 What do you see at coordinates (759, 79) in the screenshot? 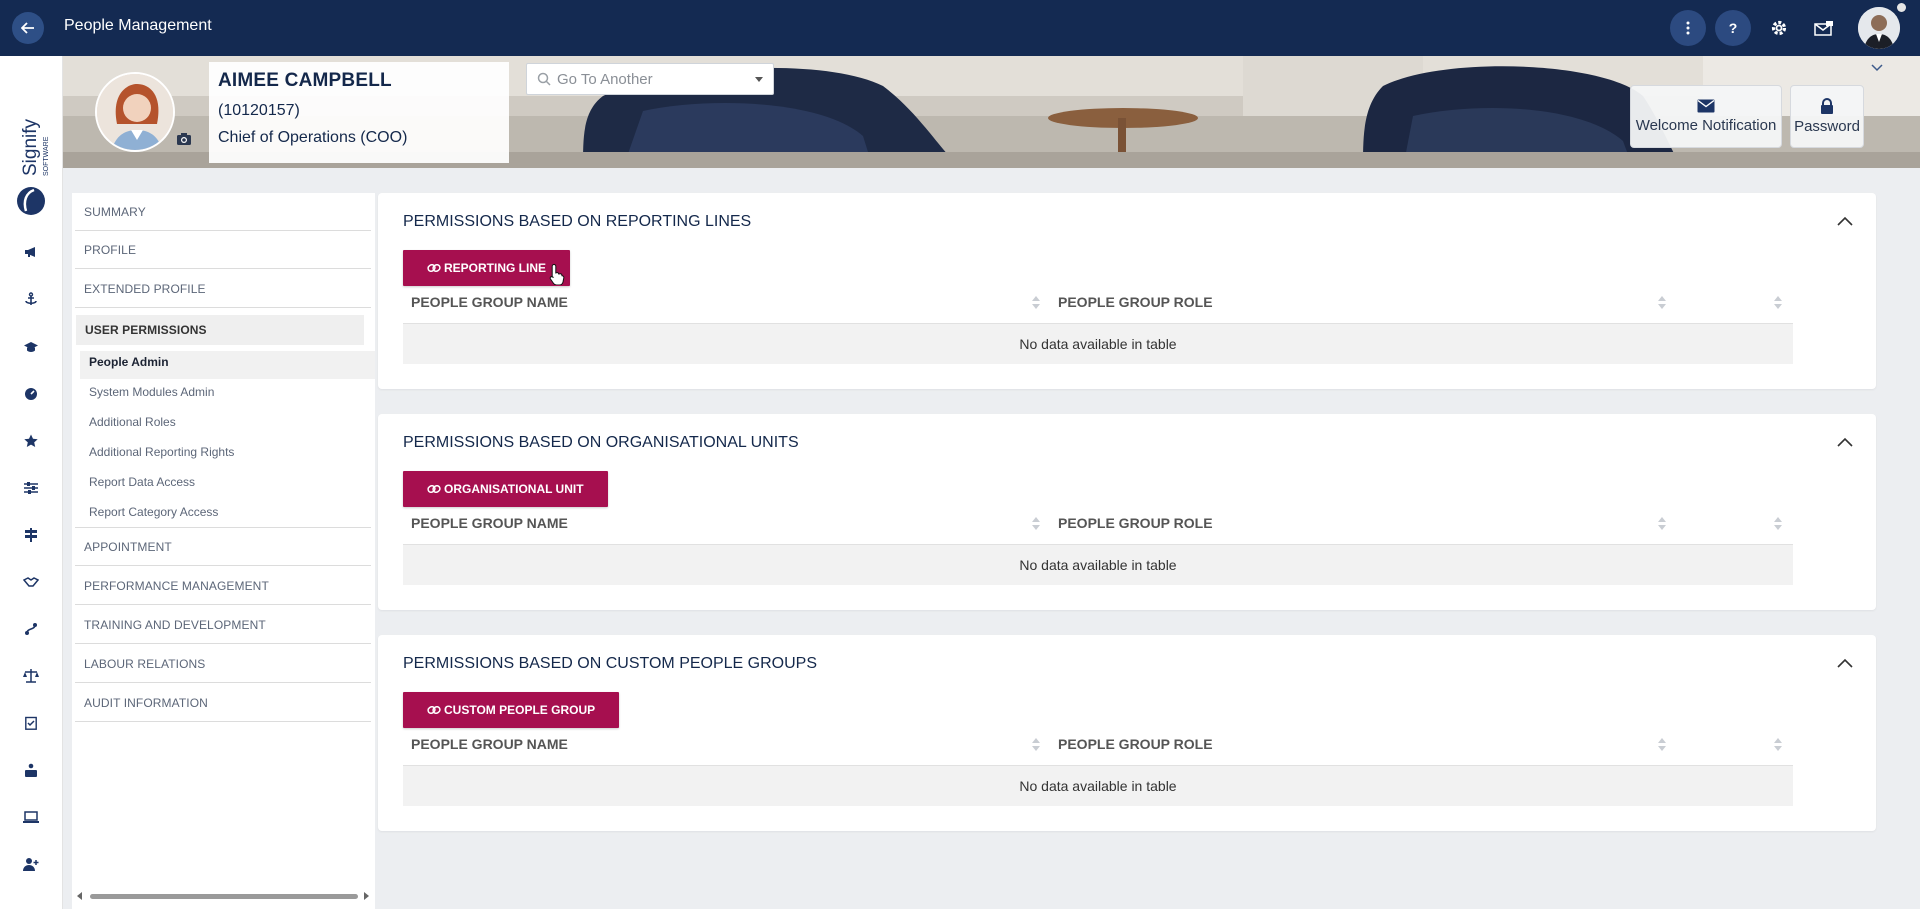
I see `chevron-down-icon` at bounding box center [759, 79].